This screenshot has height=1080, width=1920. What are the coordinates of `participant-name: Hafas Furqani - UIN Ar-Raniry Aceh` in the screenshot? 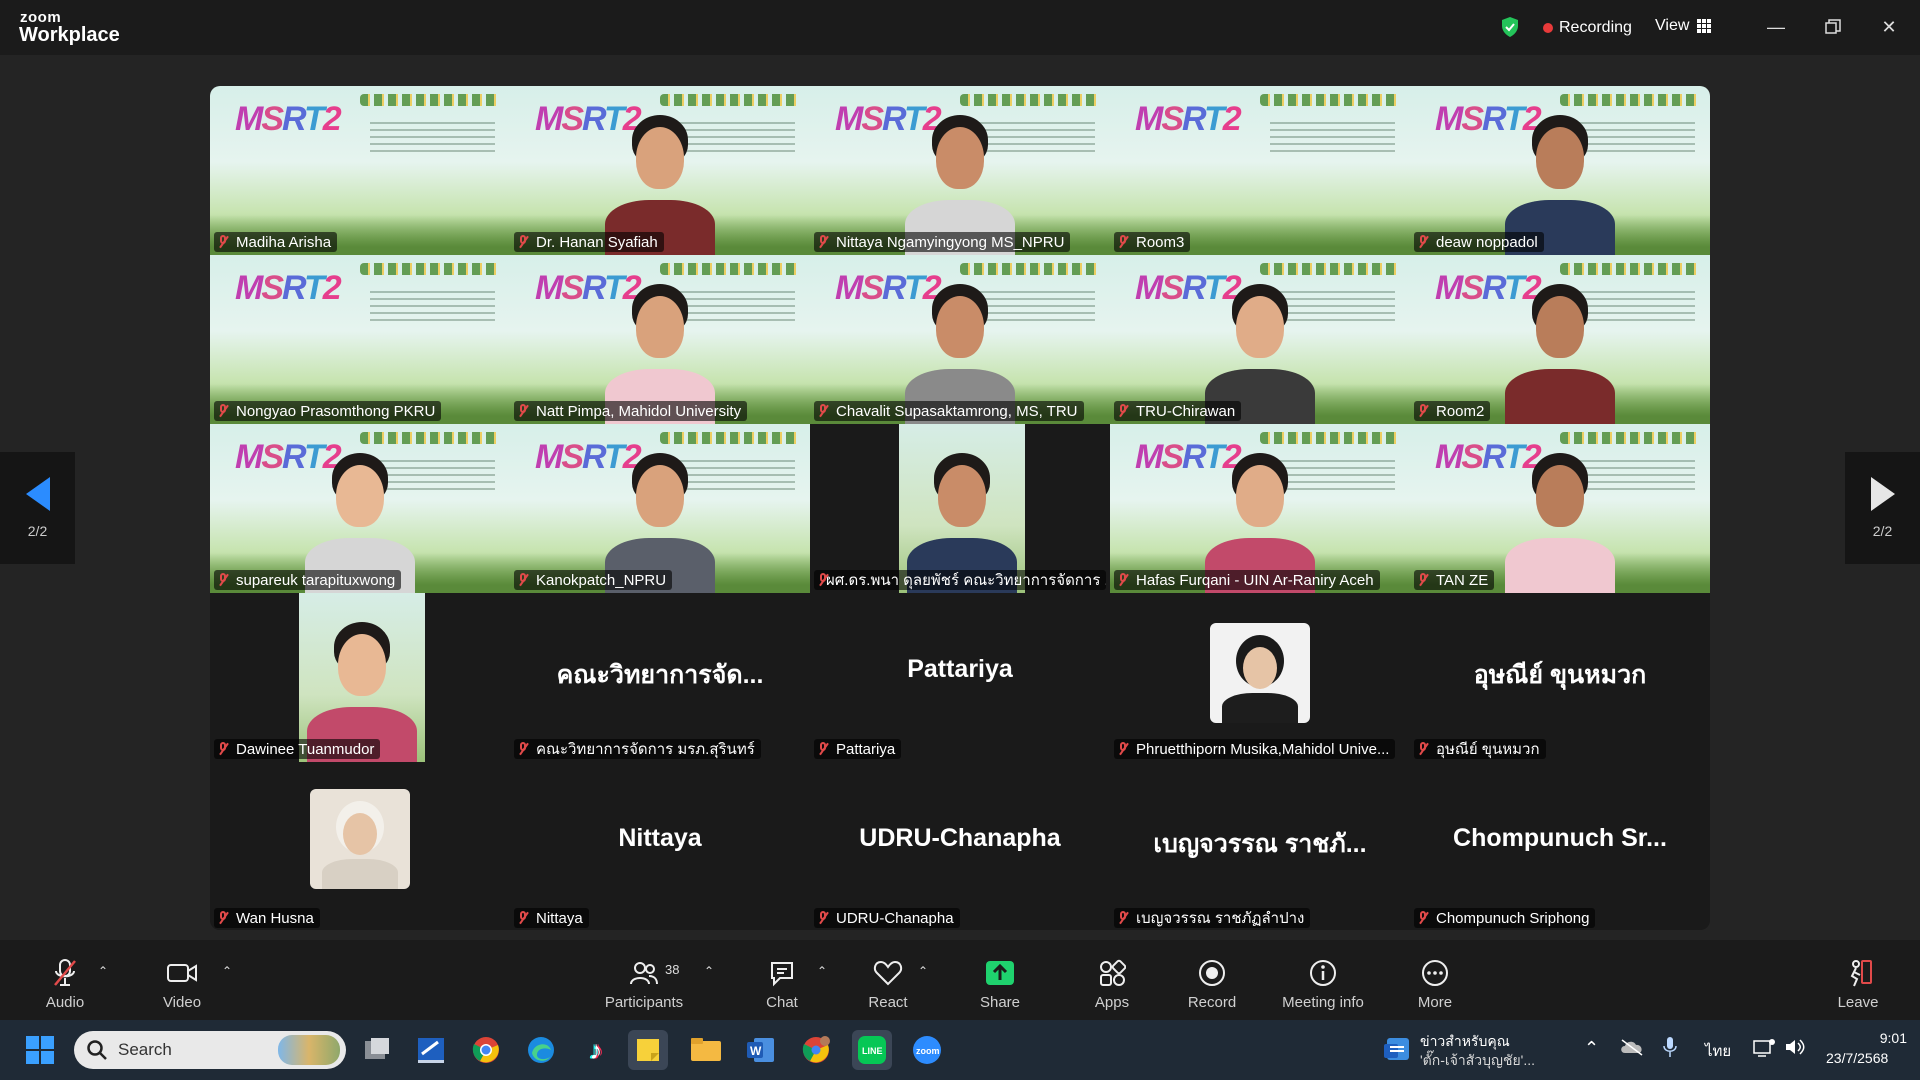 It's located at (1255, 580).